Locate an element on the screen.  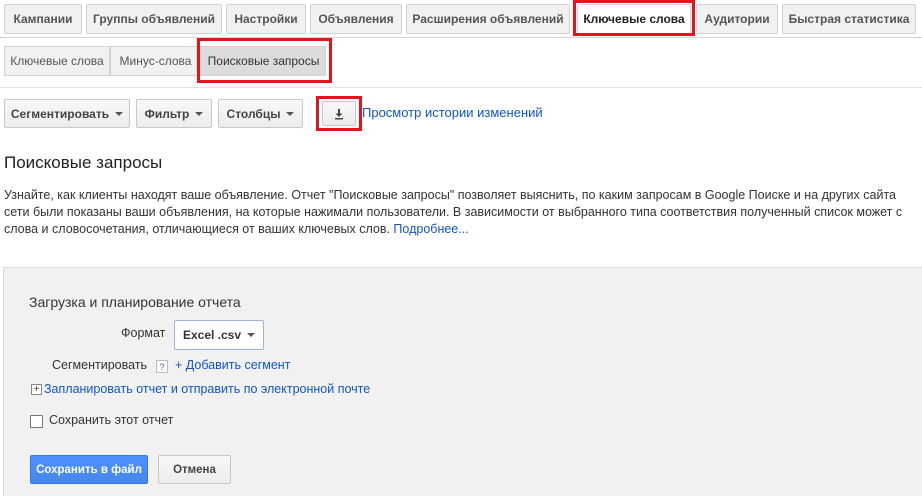
tab-ads: Объявления is located at coordinates (356, 19).